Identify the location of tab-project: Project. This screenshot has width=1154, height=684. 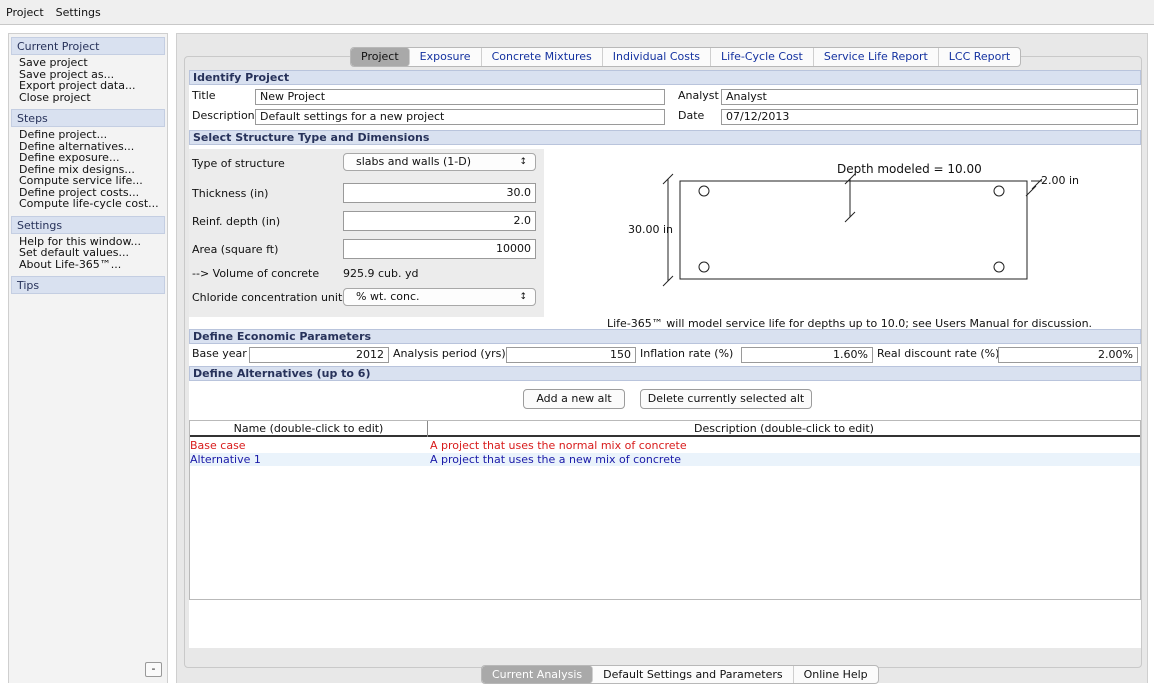
(380, 57).